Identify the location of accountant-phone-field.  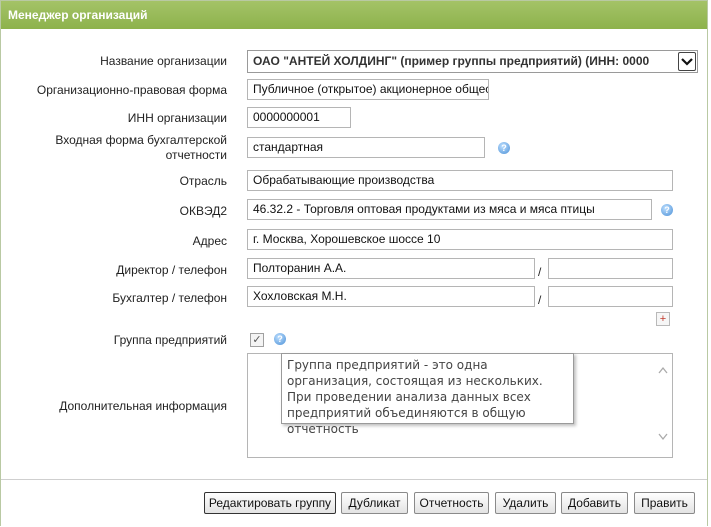
(610, 296).